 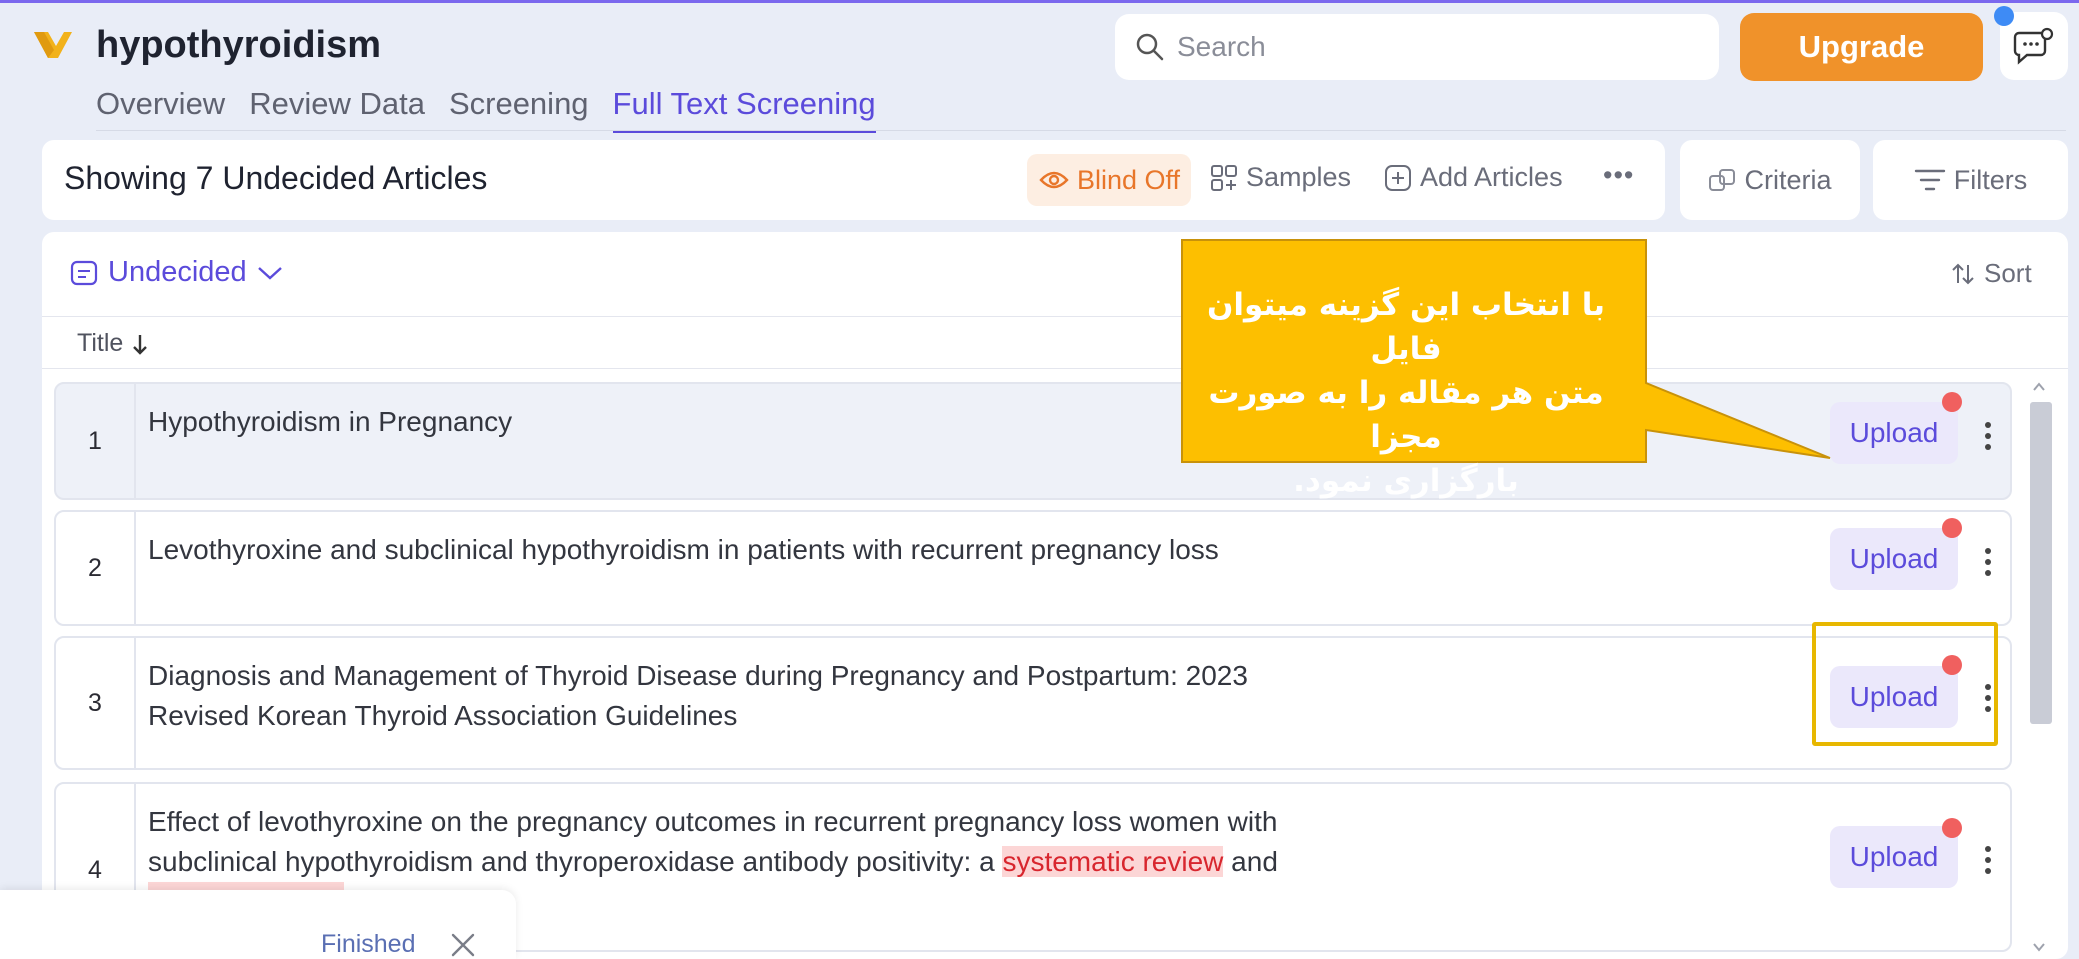 I want to click on upload-toast, so click(x=258, y=924).